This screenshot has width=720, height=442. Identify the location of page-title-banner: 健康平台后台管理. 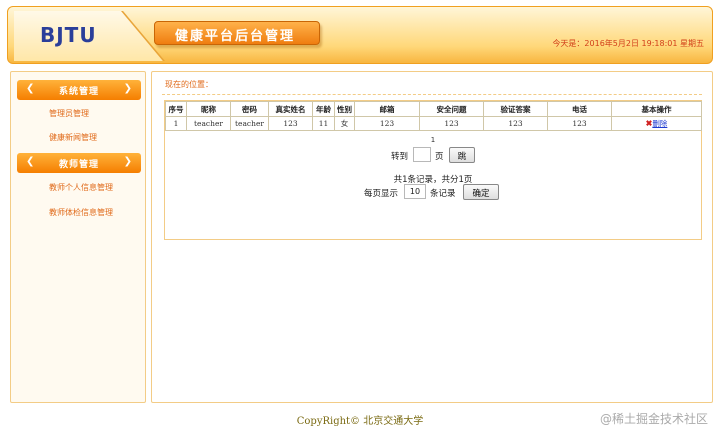
(237, 33).